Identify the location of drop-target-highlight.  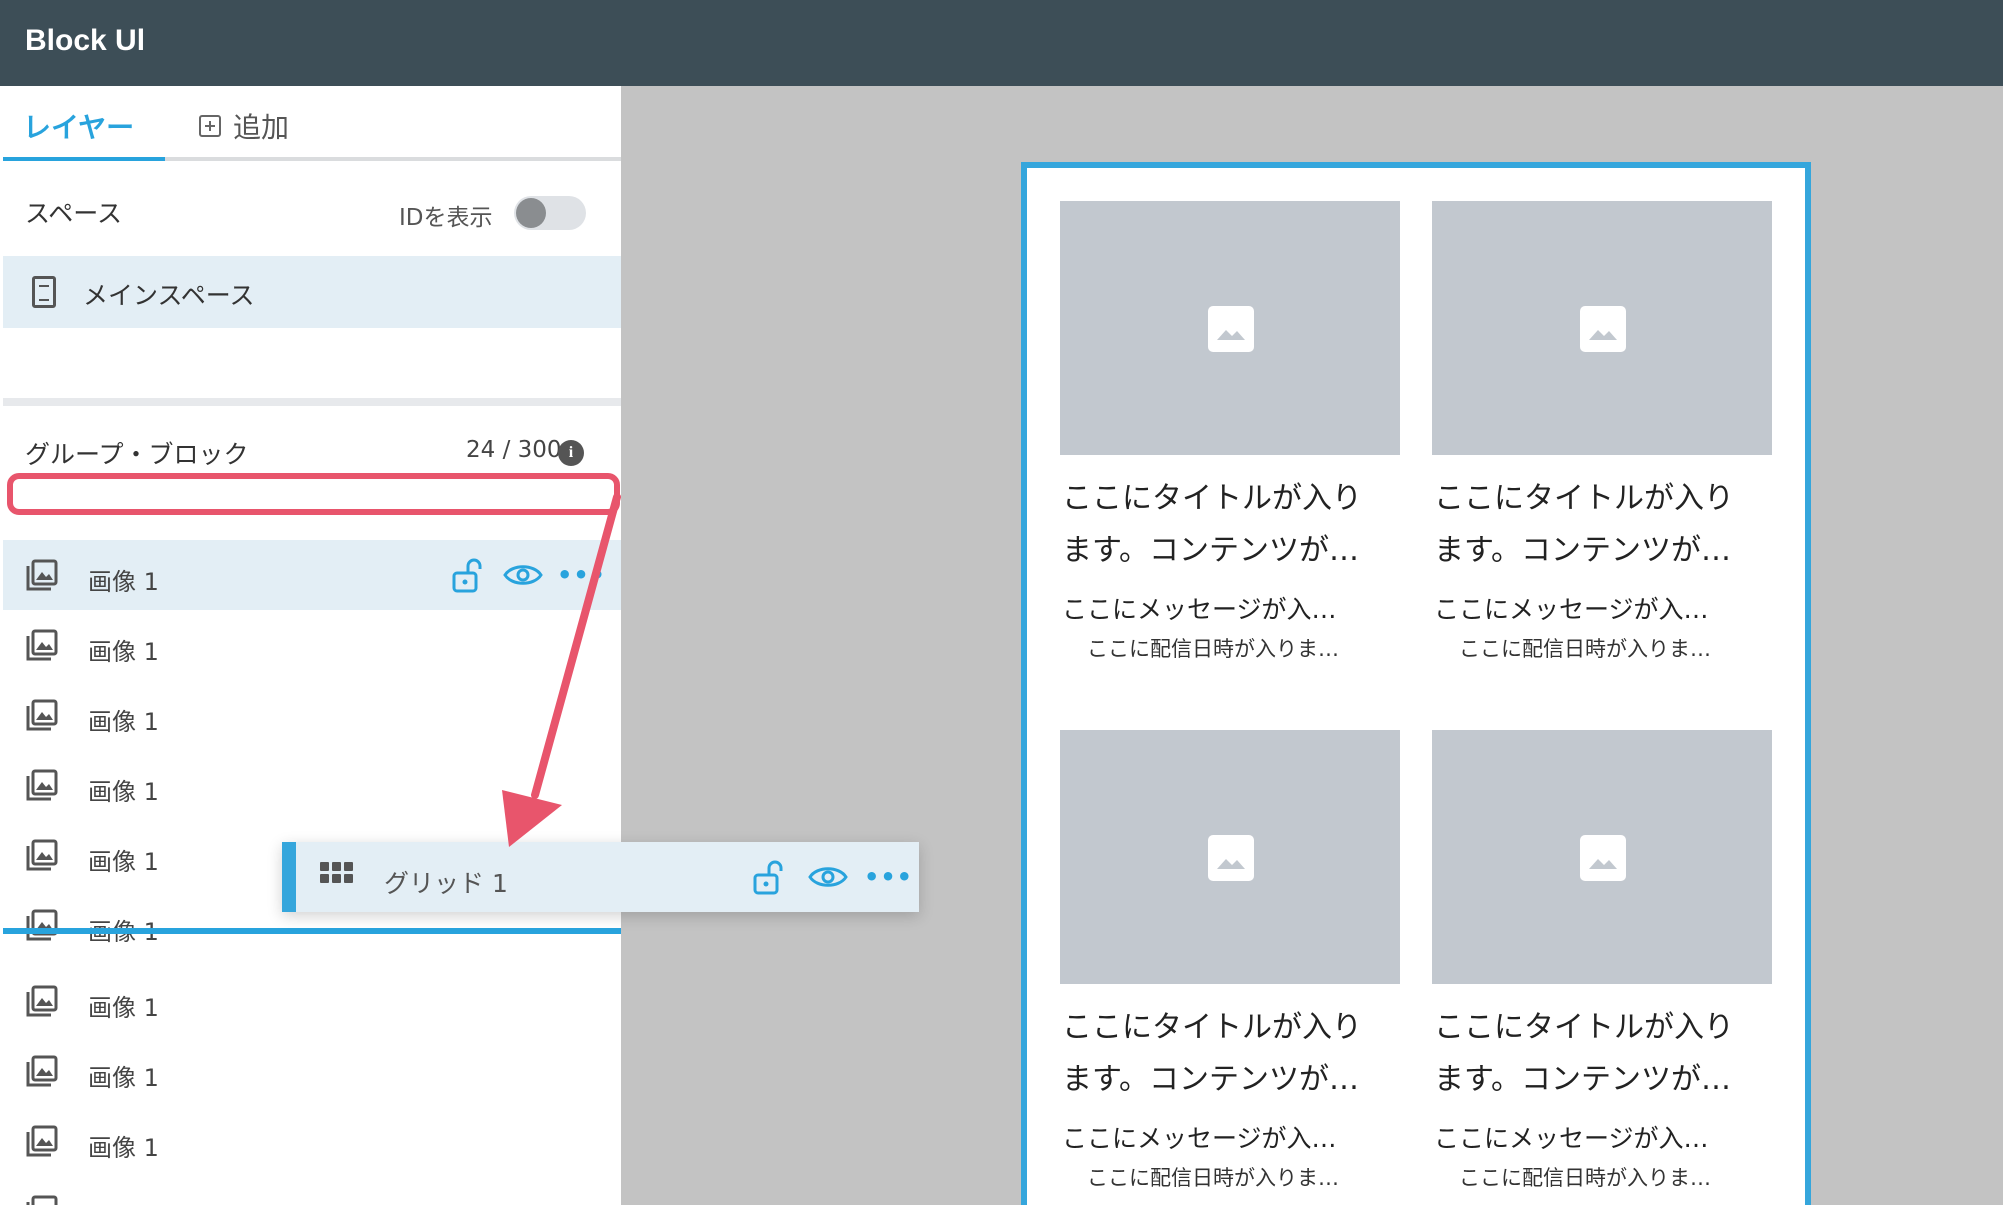
(313, 494).